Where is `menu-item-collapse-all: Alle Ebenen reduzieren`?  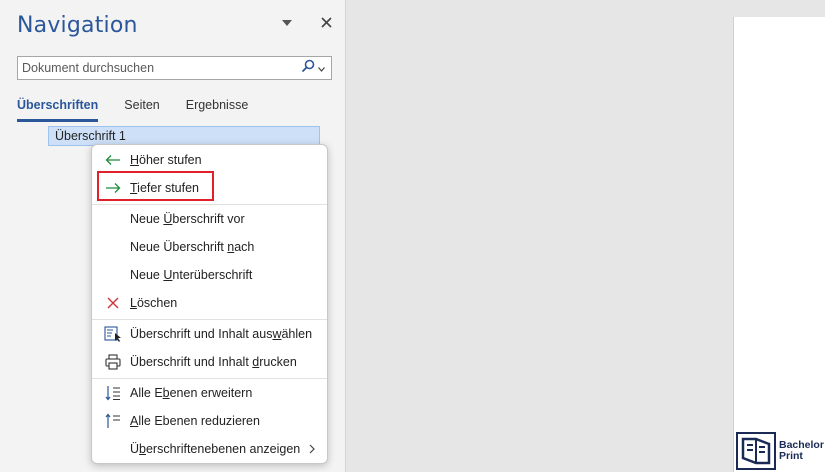 menu-item-collapse-all: Alle Ebenen reduzieren is located at coordinates (209, 421).